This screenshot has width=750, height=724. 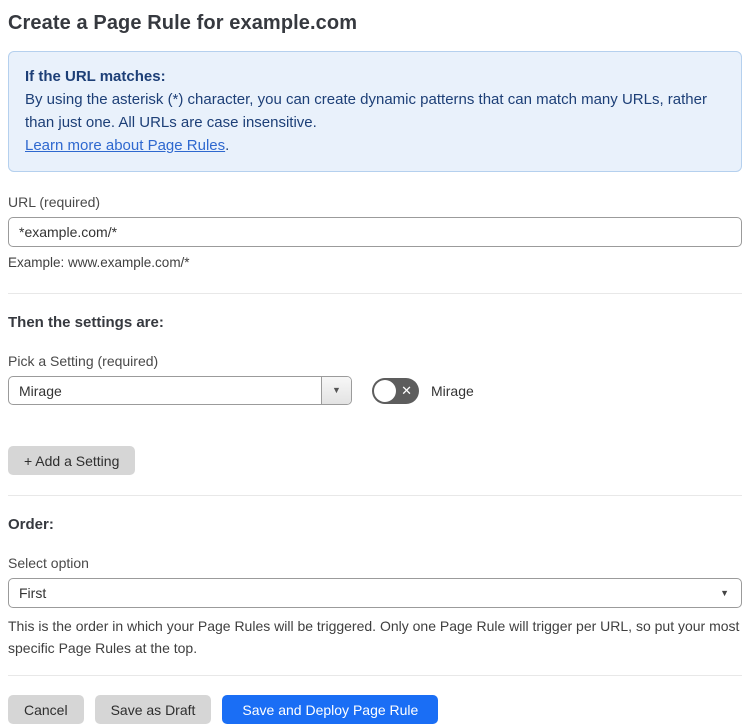 I want to click on learn-more-link: Learn more about Page Rules, so click(x=125, y=145).